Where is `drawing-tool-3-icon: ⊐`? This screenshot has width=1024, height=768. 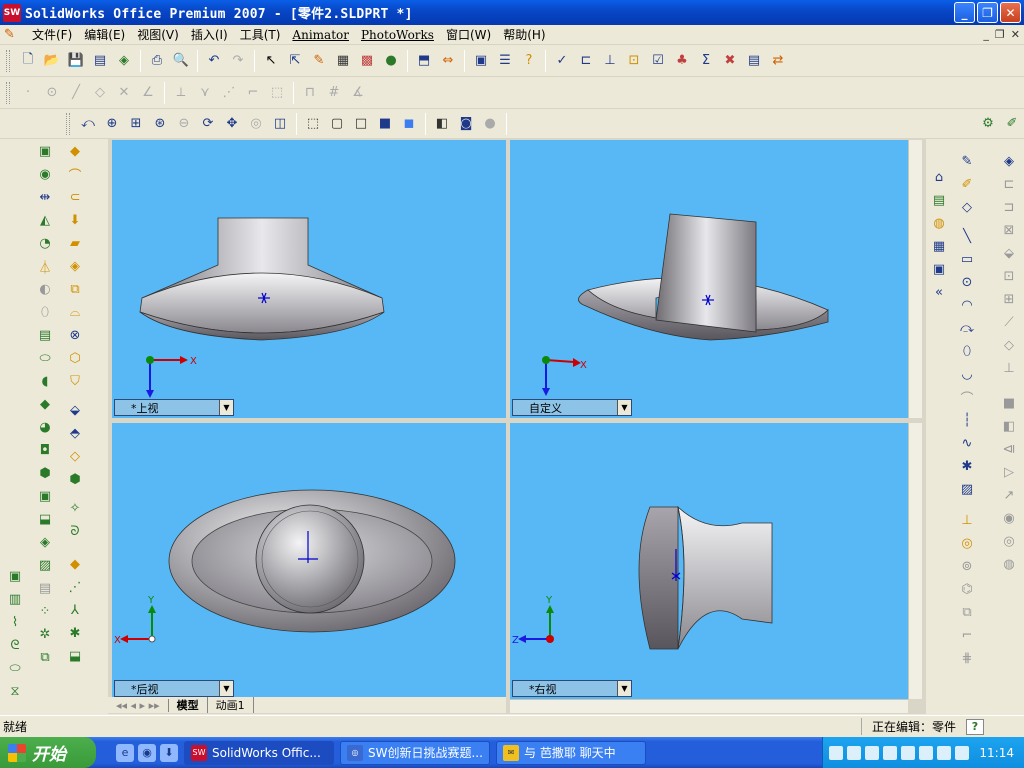
drawing-tool-3-icon: ⊐ is located at coordinates (1009, 207).